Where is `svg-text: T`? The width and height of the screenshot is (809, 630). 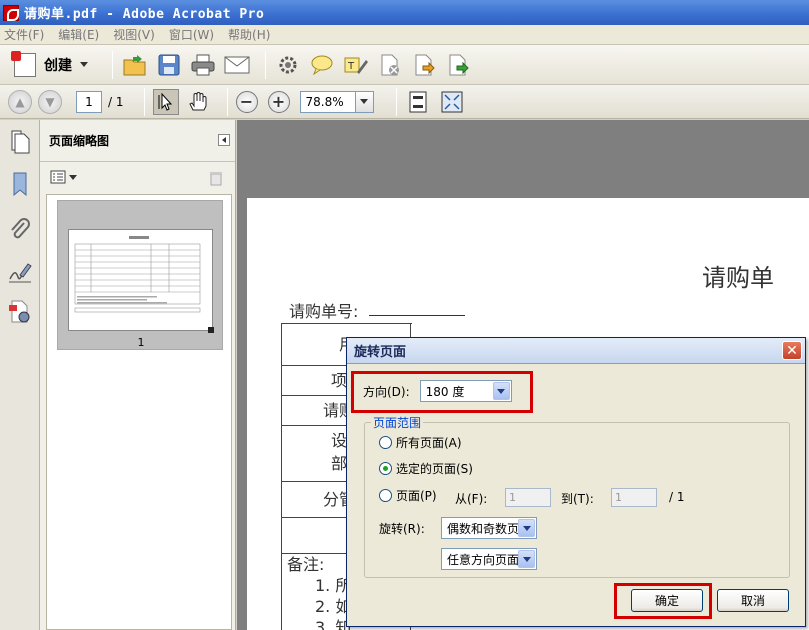
svg-text: T is located at coordinates (351, 66).